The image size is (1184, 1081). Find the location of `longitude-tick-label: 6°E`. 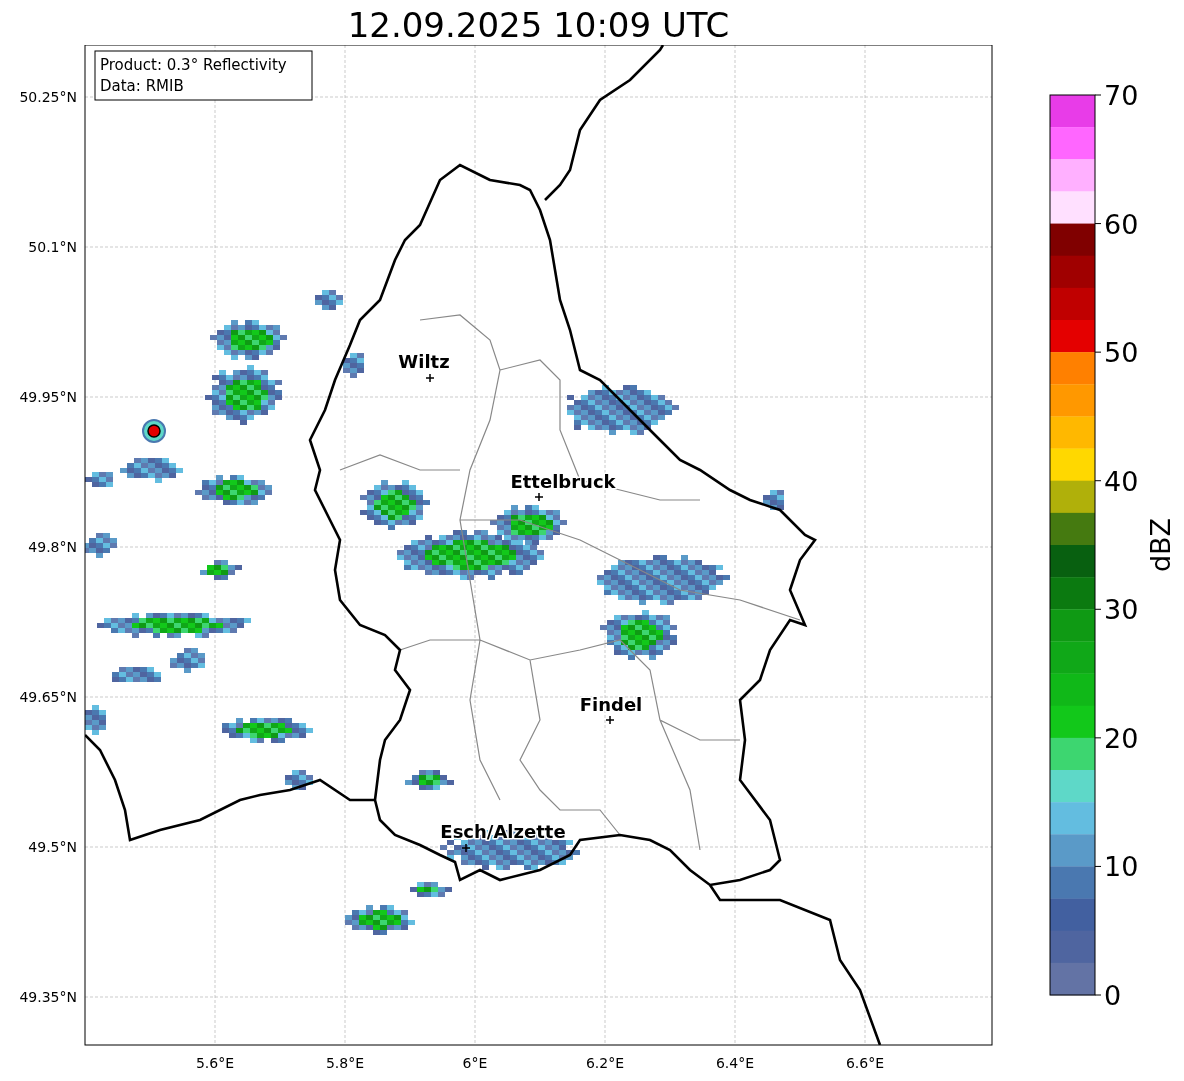

longitude-tick-label: 6°E is located at coordinates (475, 1063).